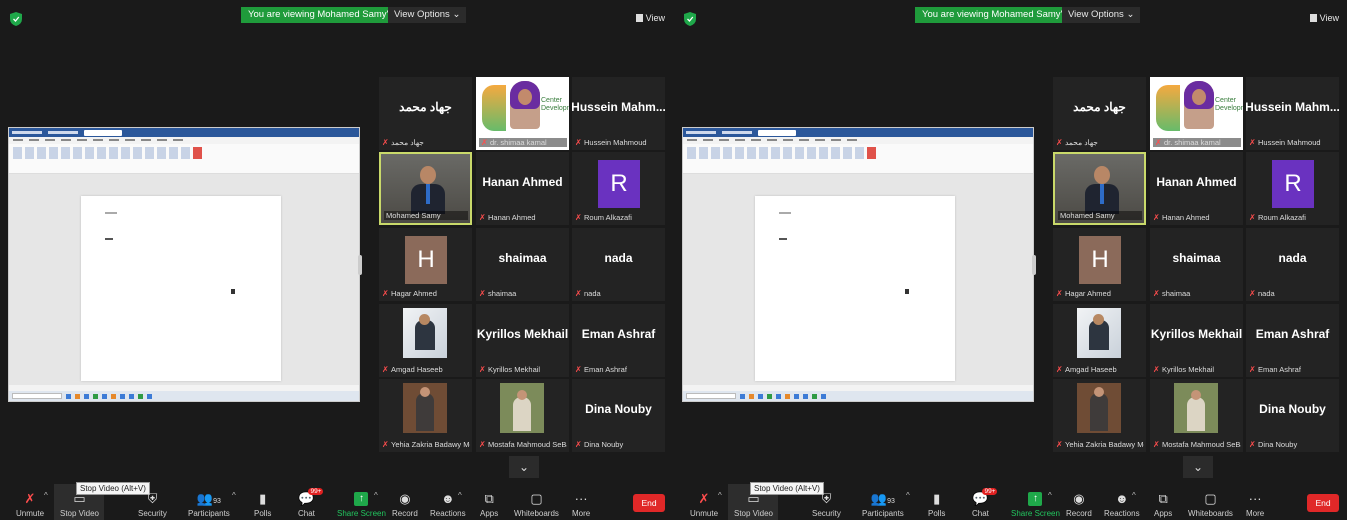 This screenshot has width=1347, height=520. Describe the element at coordinates (263, 498) in the screenshot. I see `polls-icon: ▮` at that location.